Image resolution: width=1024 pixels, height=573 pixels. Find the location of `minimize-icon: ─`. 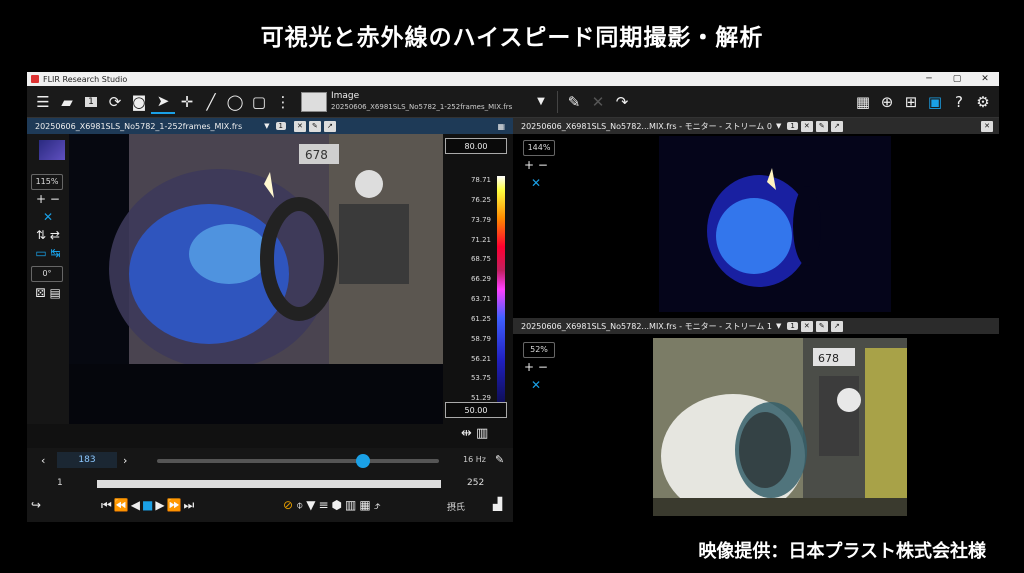

minimize-icon: ─ is located at coordinates (929, 79).